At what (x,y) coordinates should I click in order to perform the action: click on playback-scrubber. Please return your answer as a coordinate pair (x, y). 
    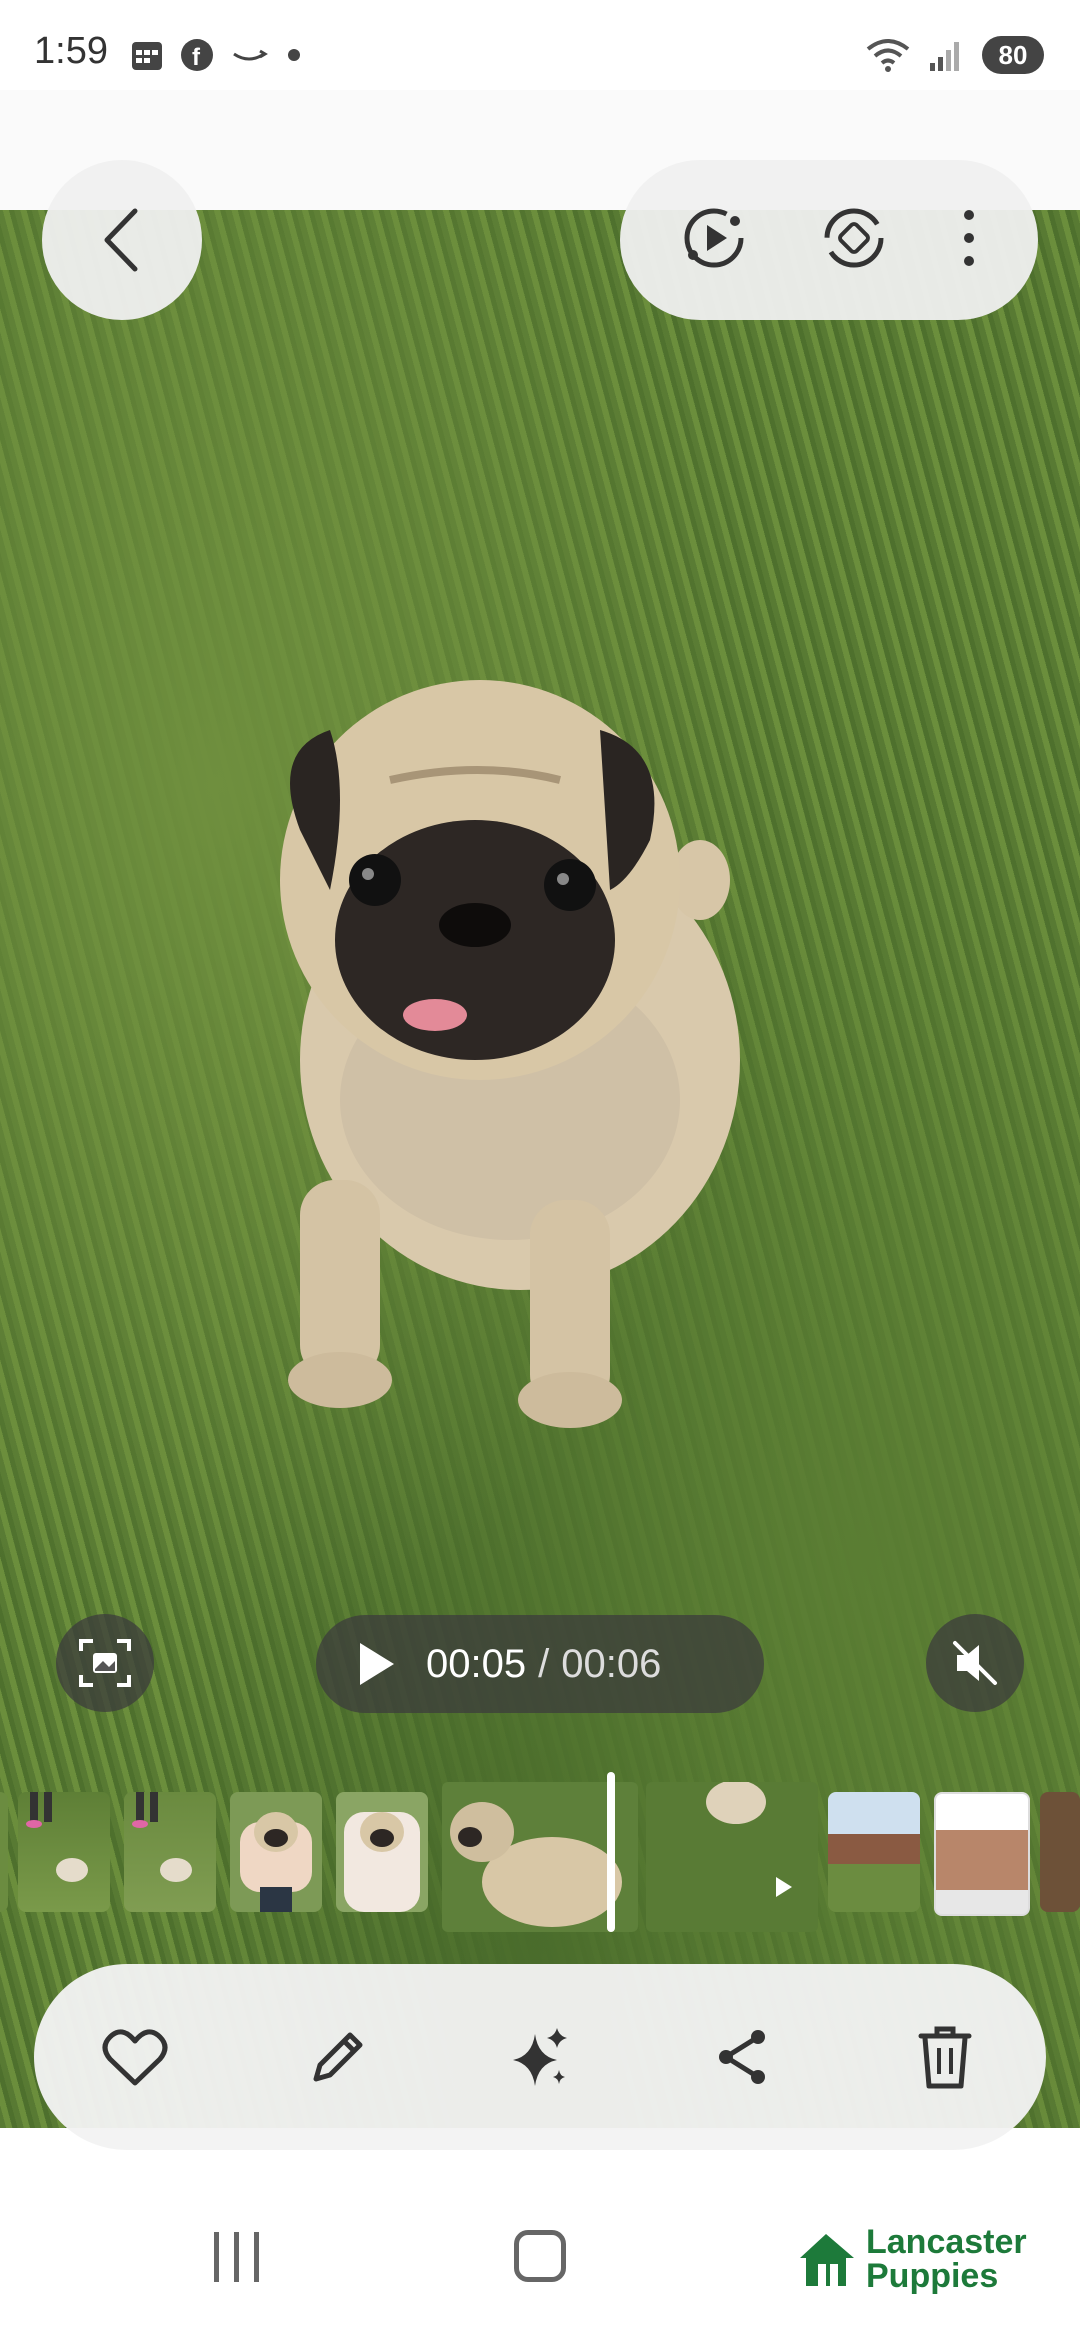
    Looking at the image, I should click on (611, 1852).